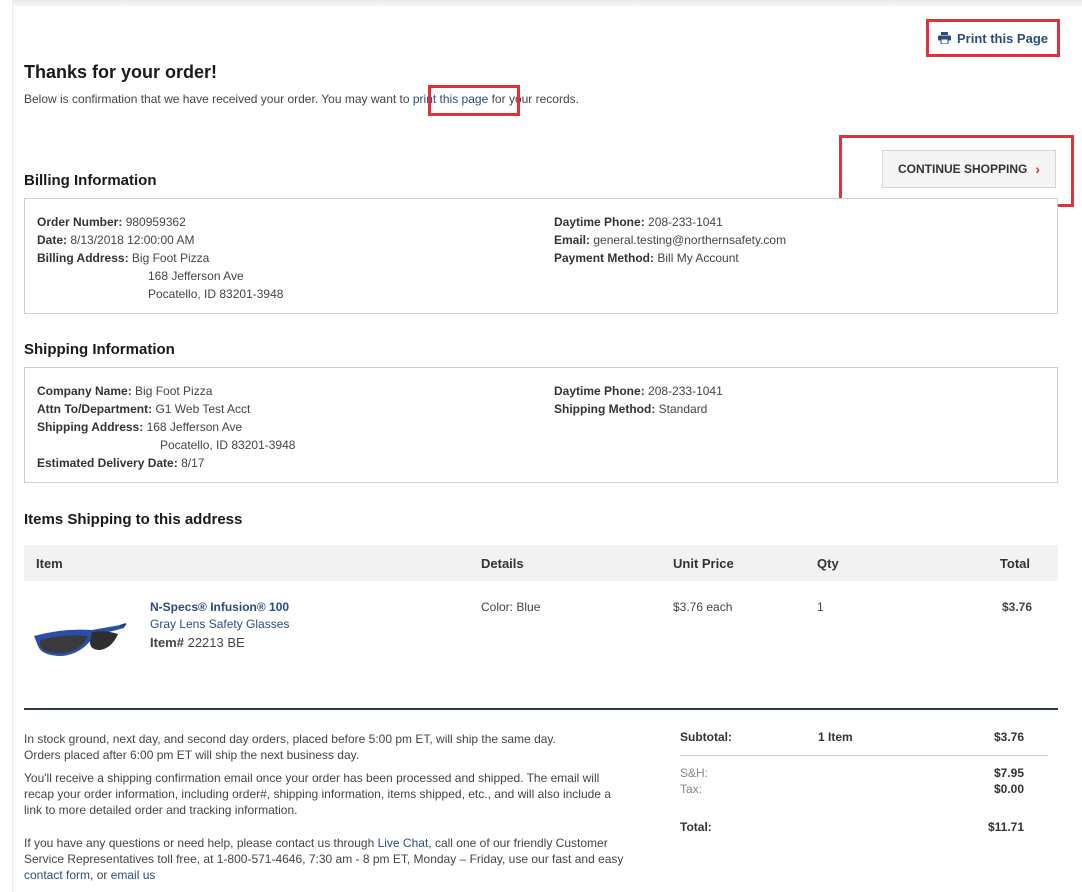 The image size is (1082, 892). Describe the element at coordinates (698, 258) in the screenshot. I see `payment-method-value: Bill My Account` at that location.